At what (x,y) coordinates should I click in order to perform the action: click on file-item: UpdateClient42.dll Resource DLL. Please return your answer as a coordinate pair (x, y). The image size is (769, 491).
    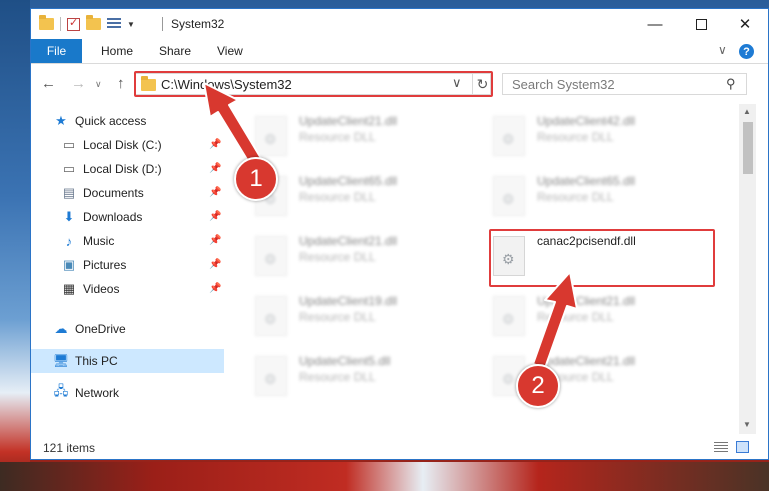
    Looking at the image, I should click on (575, 134).